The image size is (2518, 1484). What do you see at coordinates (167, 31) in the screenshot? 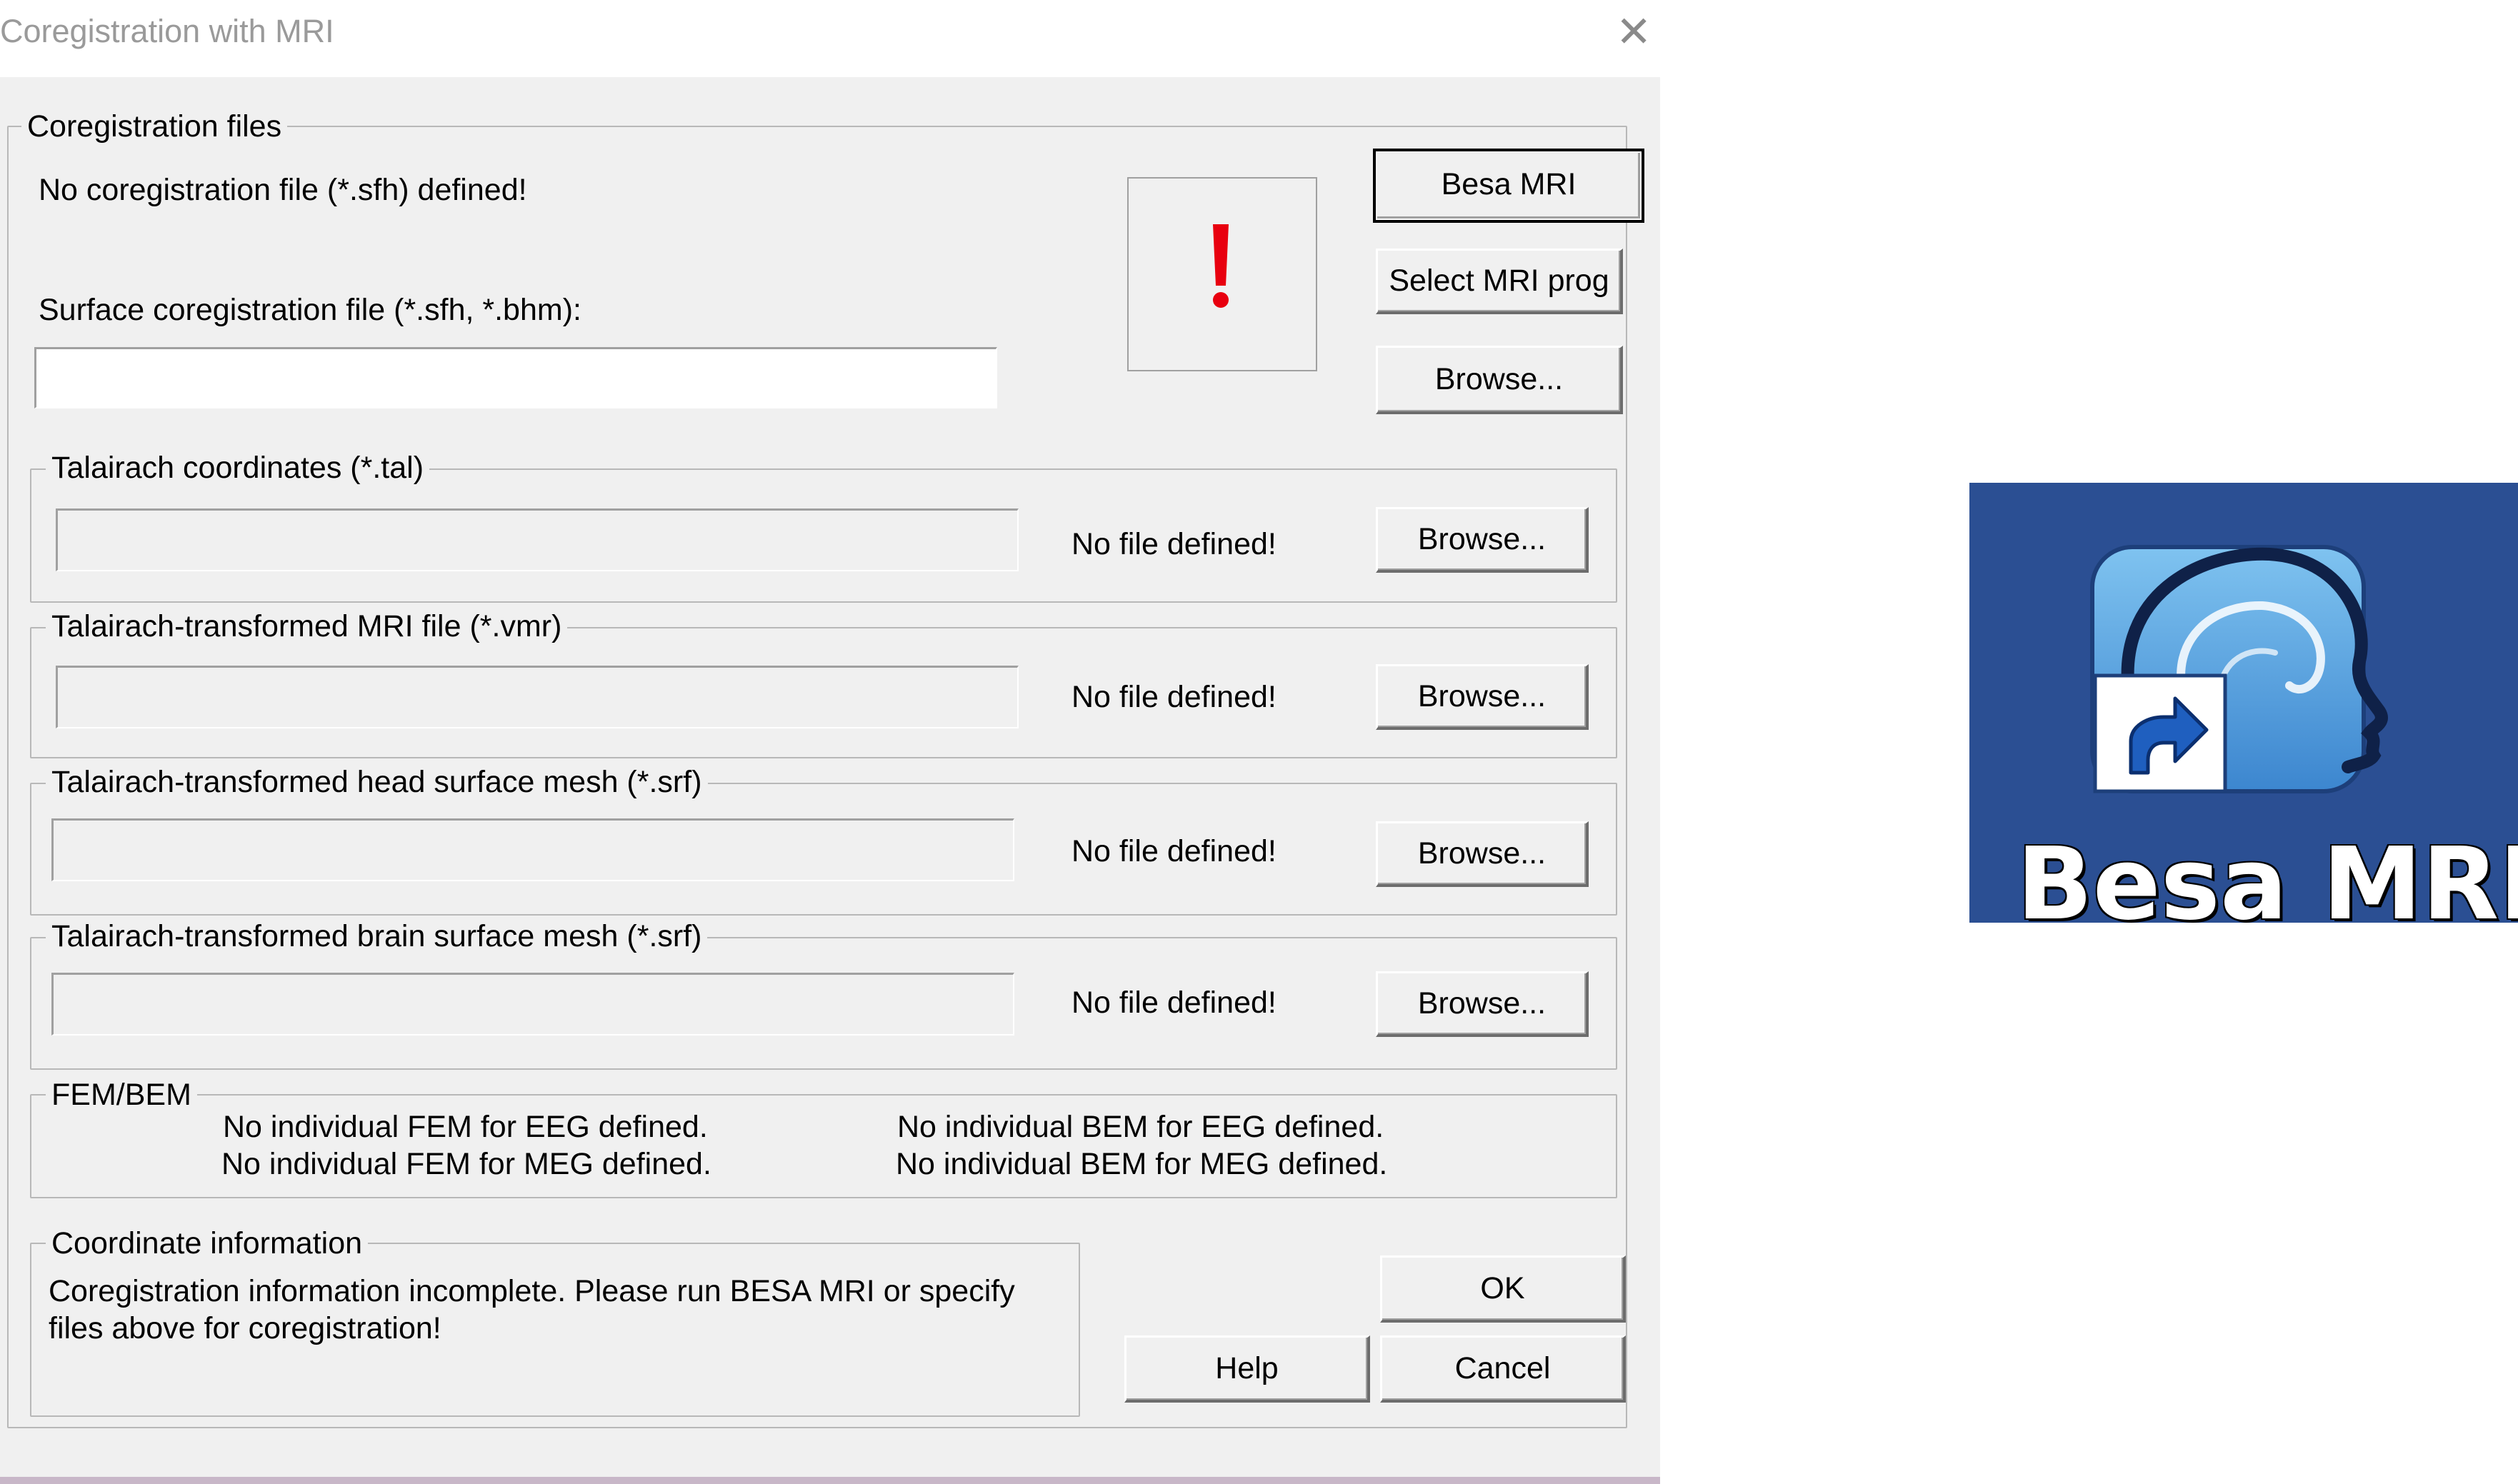
I see `window-title: Coregistration with MRI` at bounding box center [167, 31].